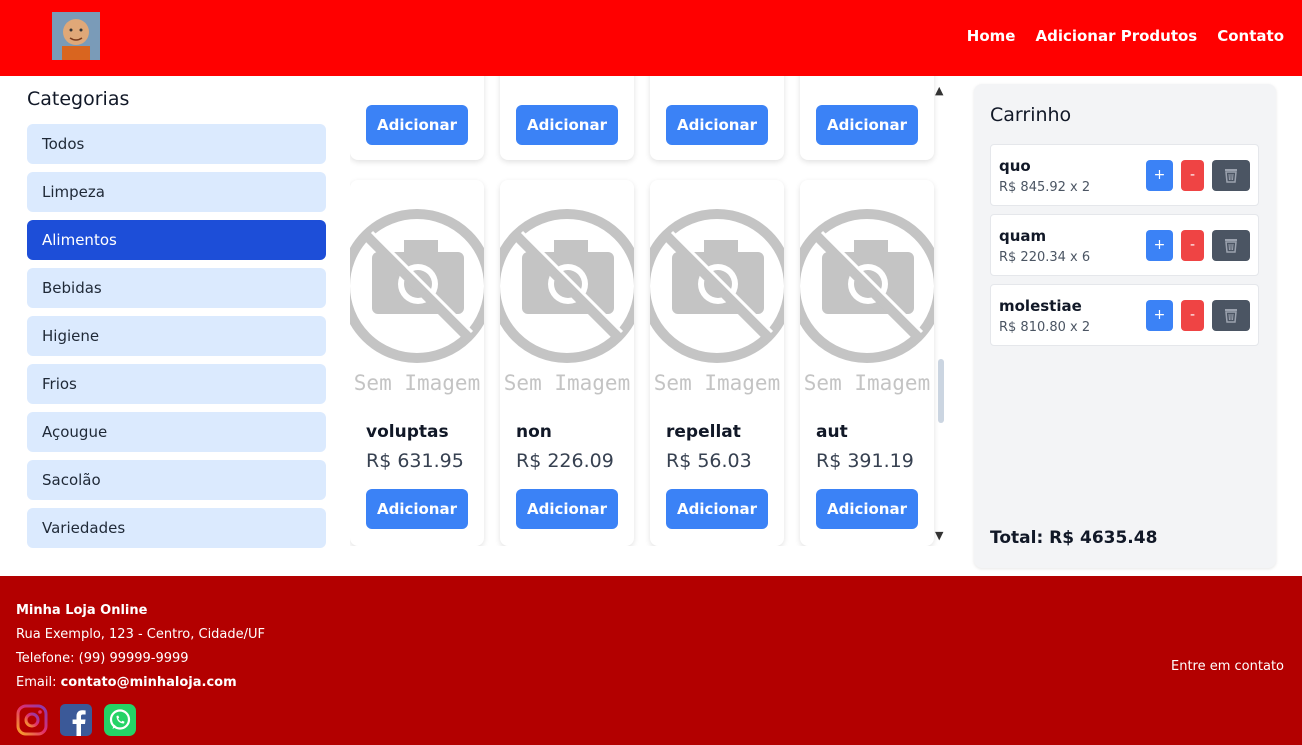  I want to click on cart-item-name: quam, so click(1023, 236).